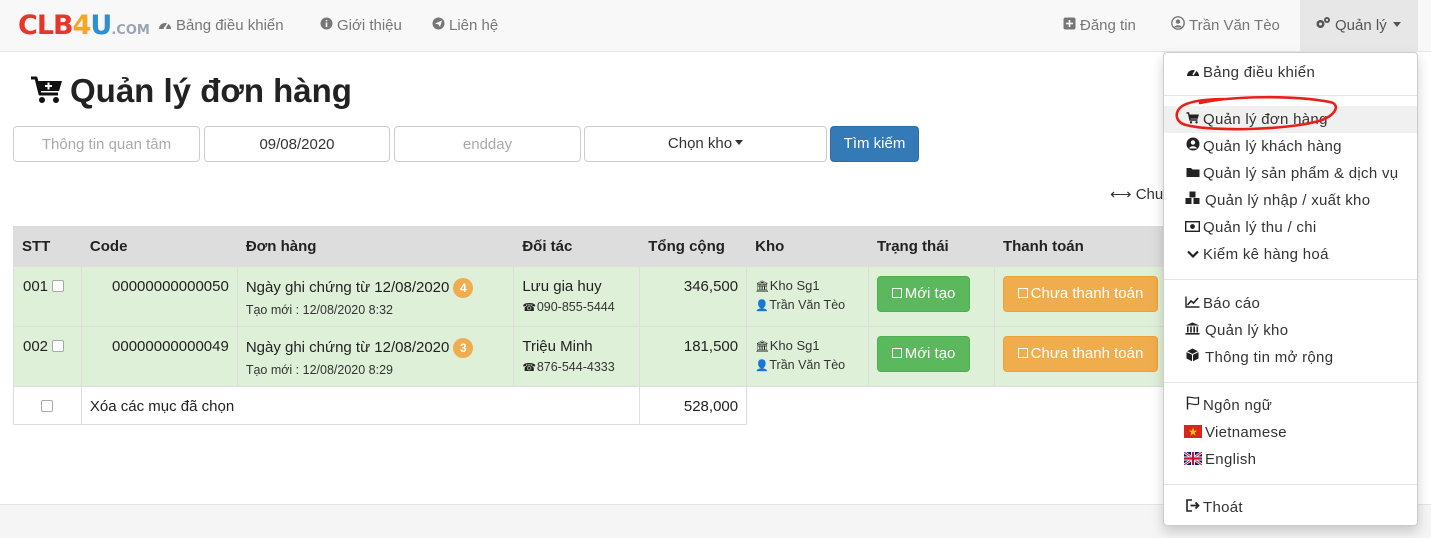  Describe the element at coordinates (1290, 405) in the screenshot. I see `menu-item-language: Ngôn ngữ` at that location.